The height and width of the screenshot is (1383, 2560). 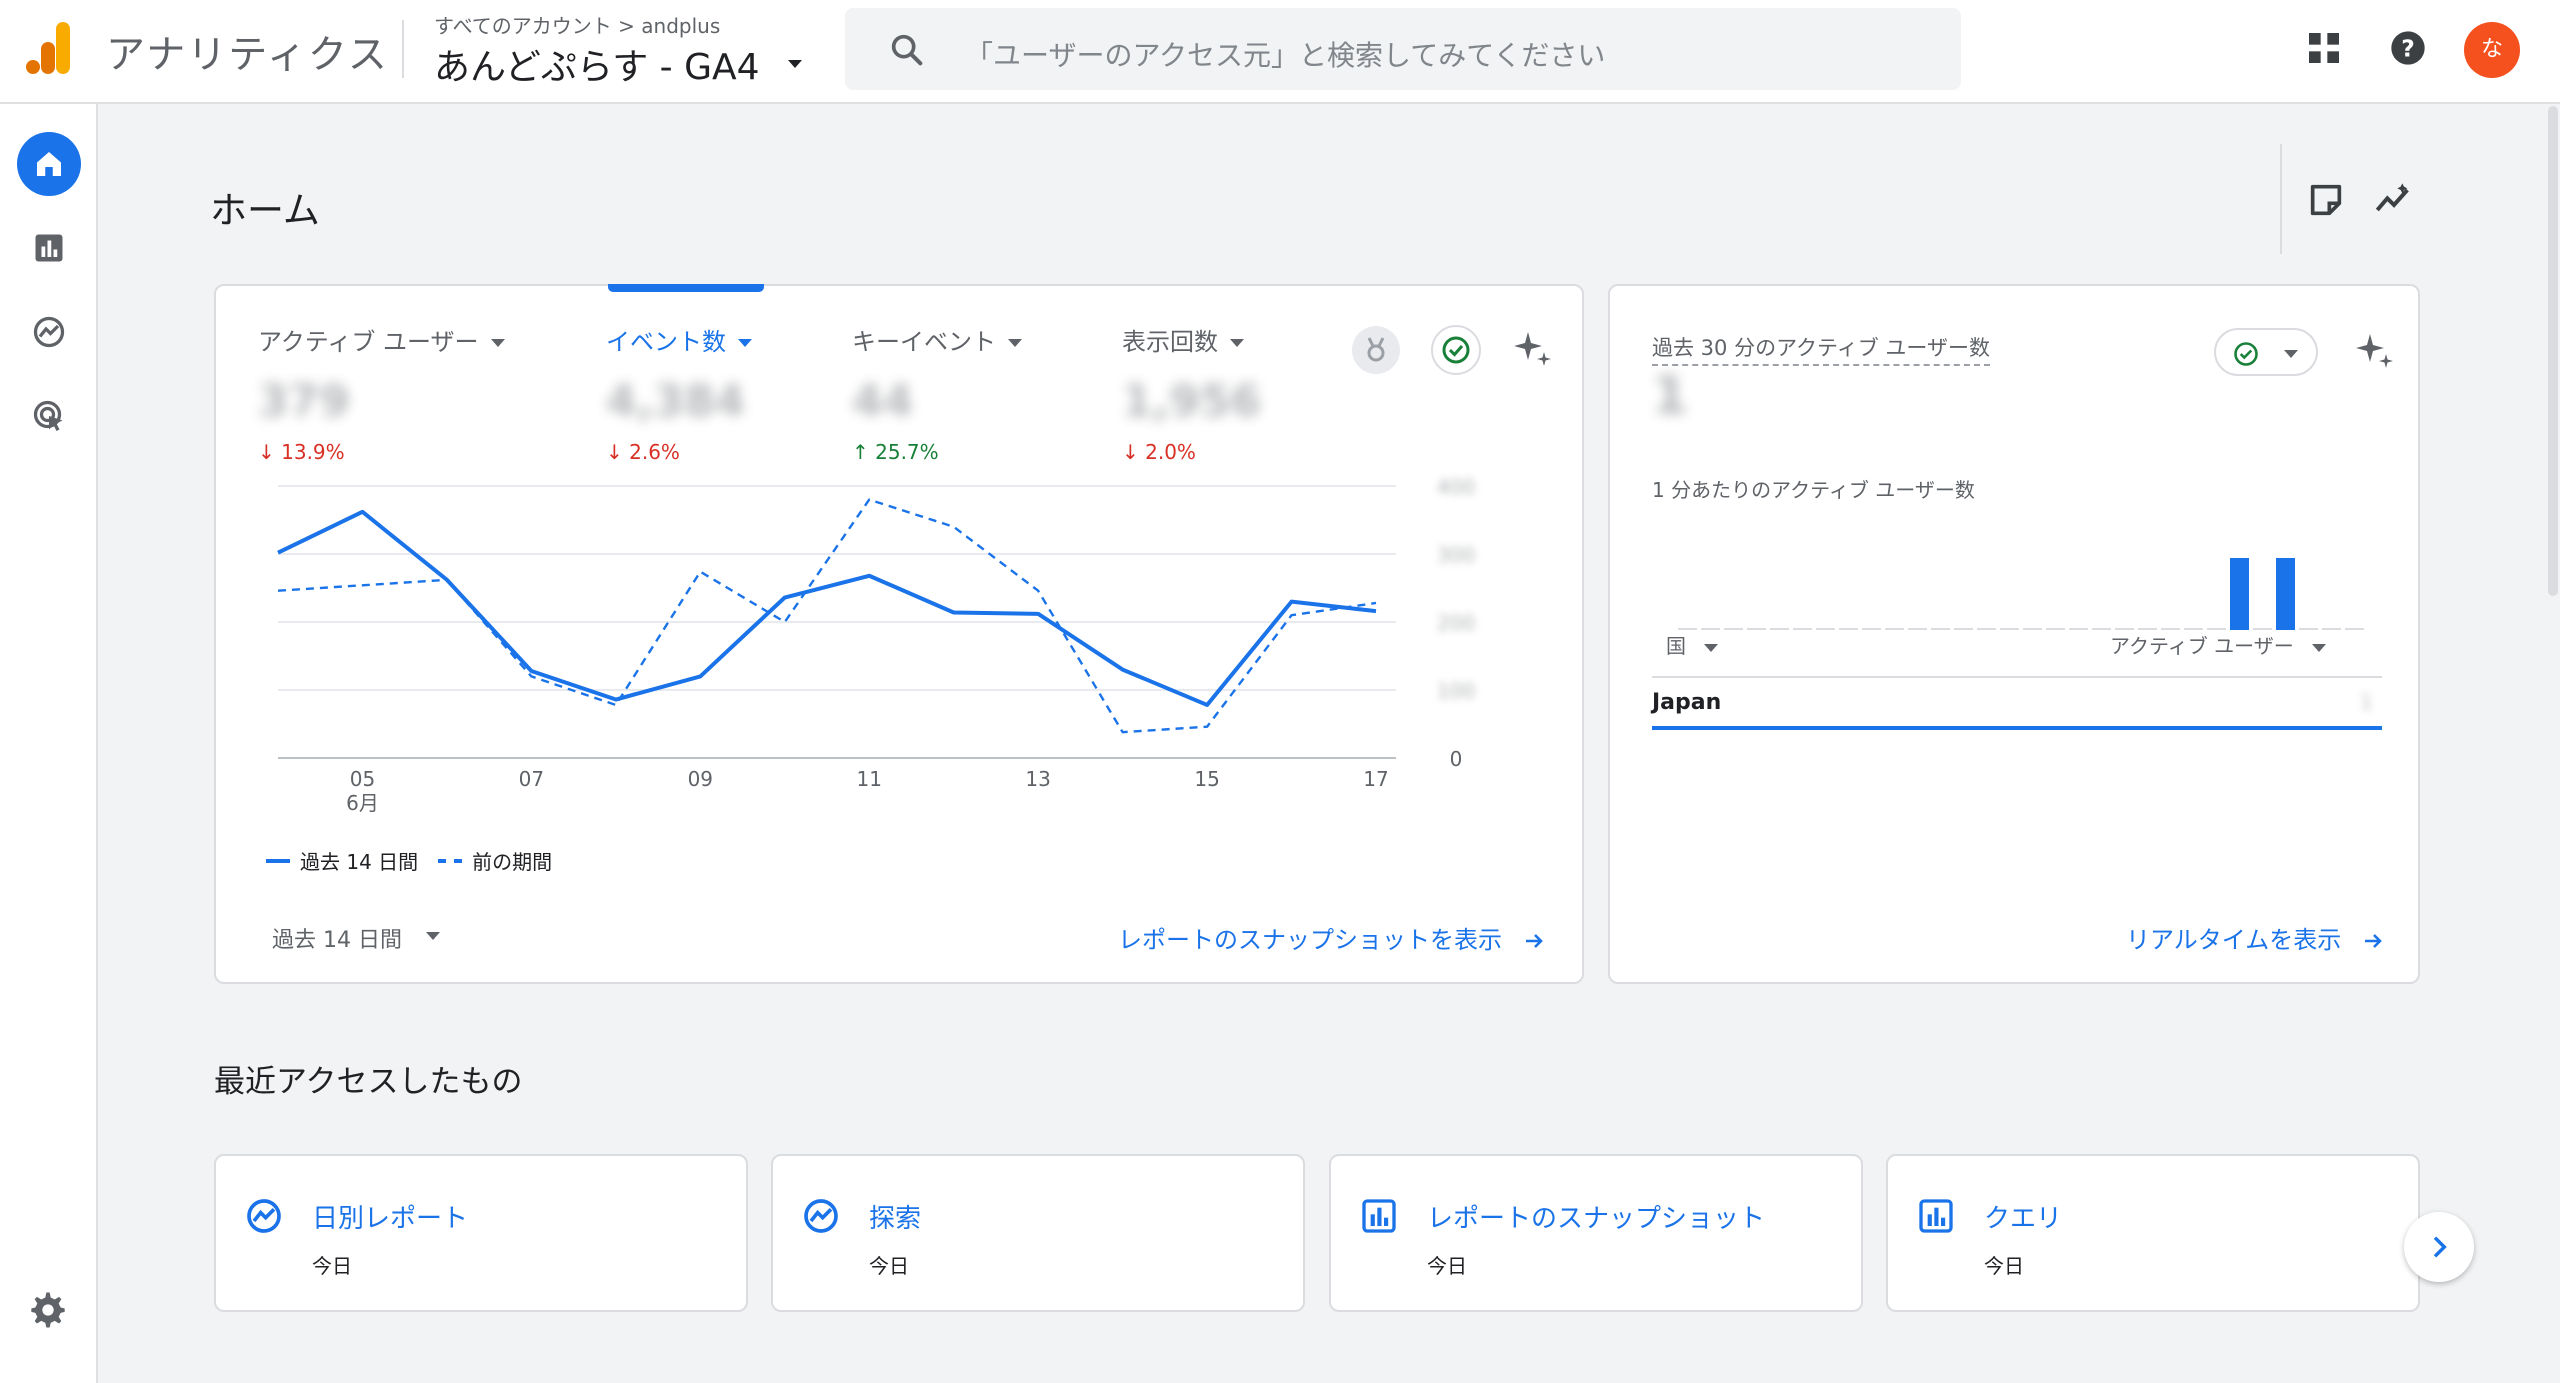 I want to click on advertising-icon, so click(x=48, y=415).